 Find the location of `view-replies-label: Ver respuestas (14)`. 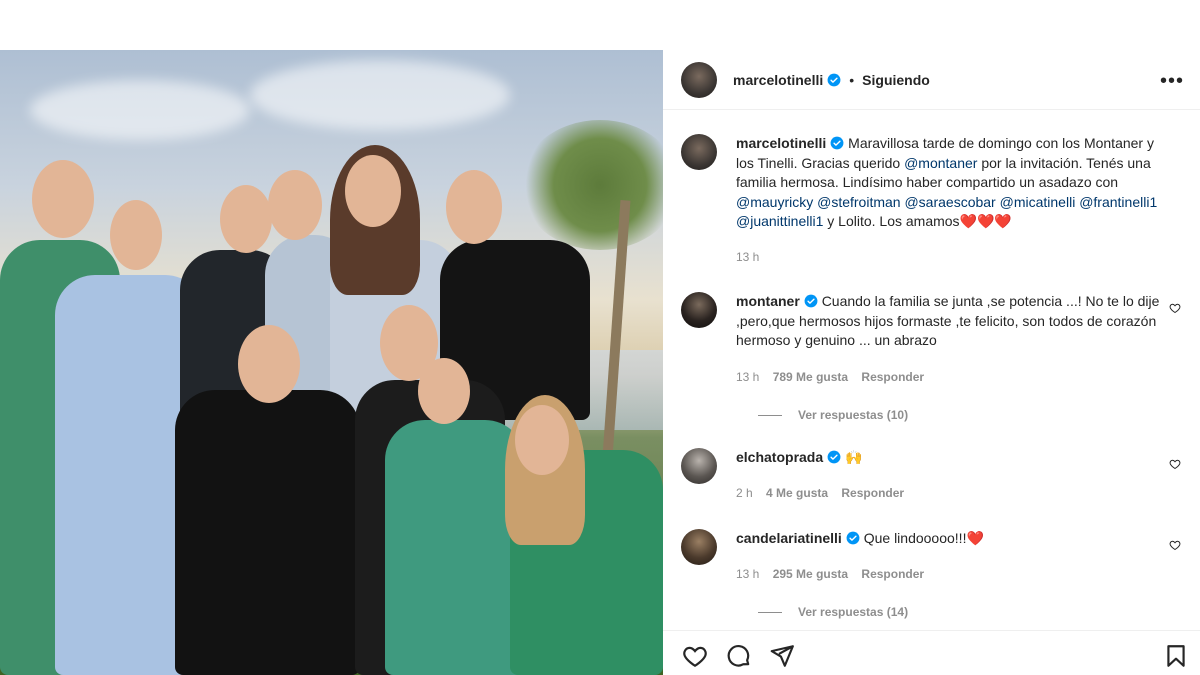

view-replies-label: Ver respuestas (14) is located at coordinates (853, 612).